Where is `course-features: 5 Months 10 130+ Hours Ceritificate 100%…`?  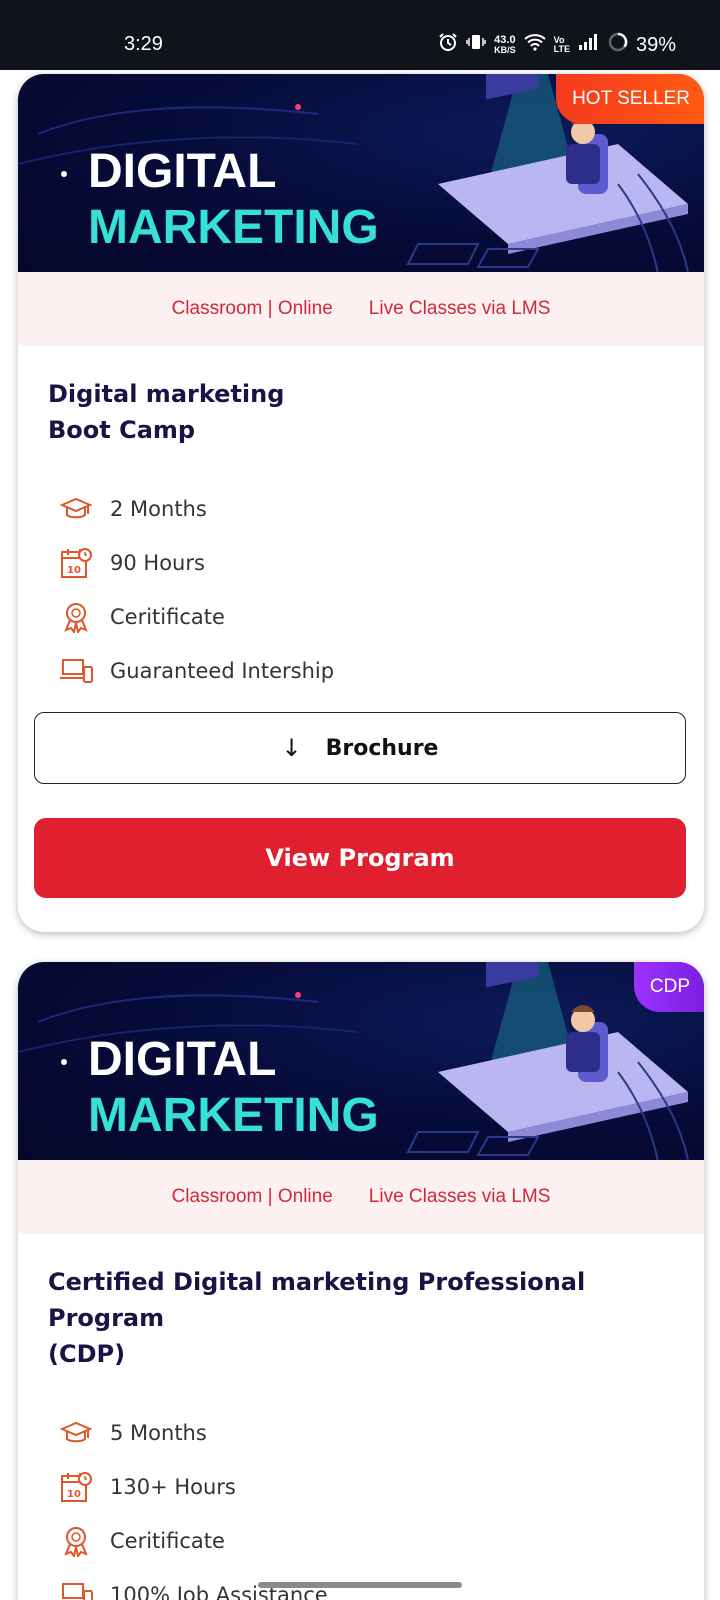 course-features: 5 Months 10 130+ Hours Ceritificate 100%… is located at coordinates (381, 1503).